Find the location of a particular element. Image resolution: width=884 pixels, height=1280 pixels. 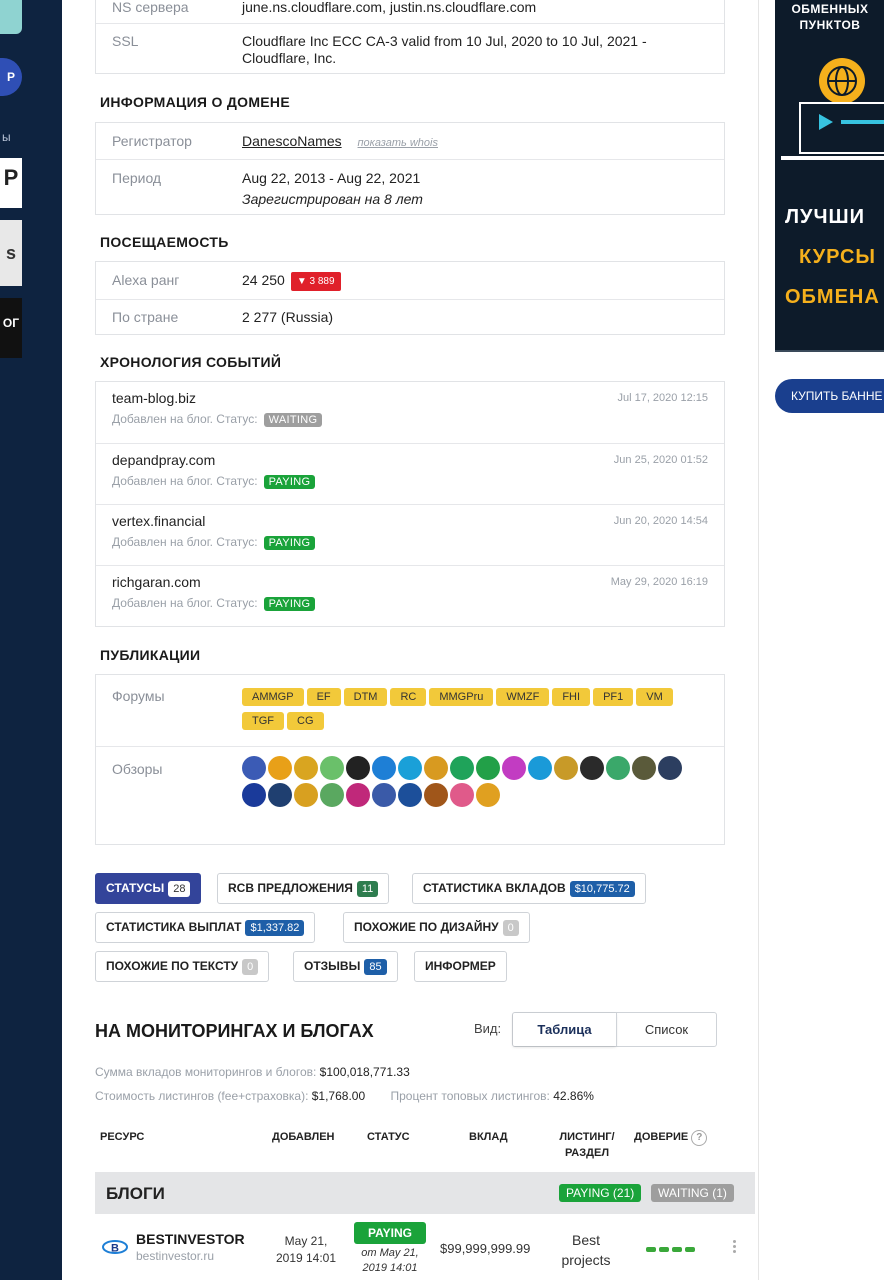

tab-count-badge: 0 is located at coordinates (510, 928).